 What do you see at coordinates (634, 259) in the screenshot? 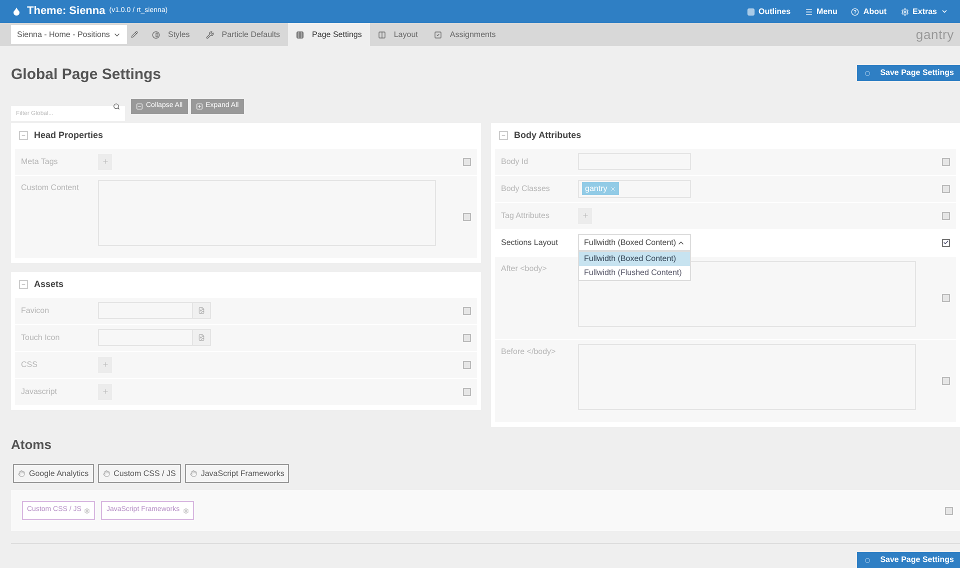
I see `dropdown-option: Fullwidth (Boxed Content)` at bounding box center [634, 259].